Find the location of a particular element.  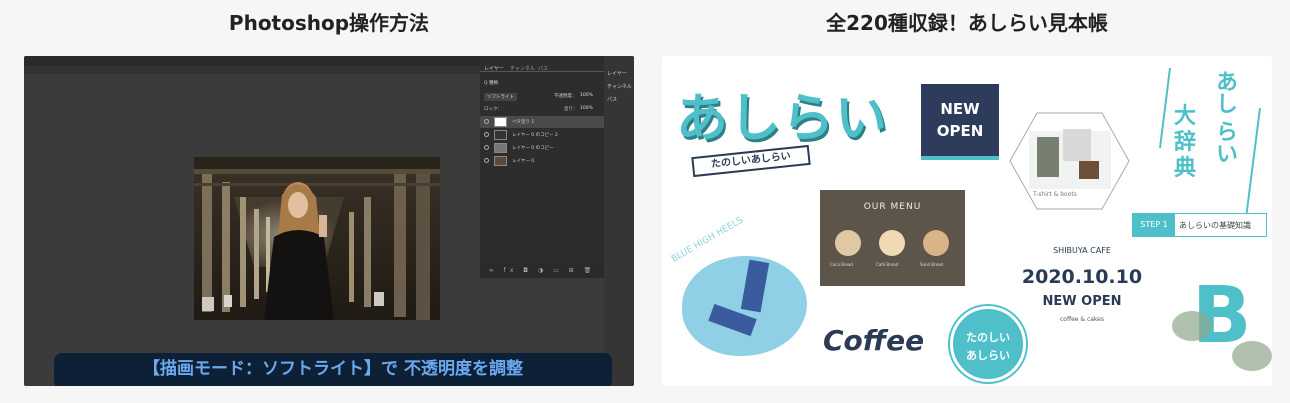

card-title-photoshop: Photoshop操作方法 is located at coordinates (329, 23).